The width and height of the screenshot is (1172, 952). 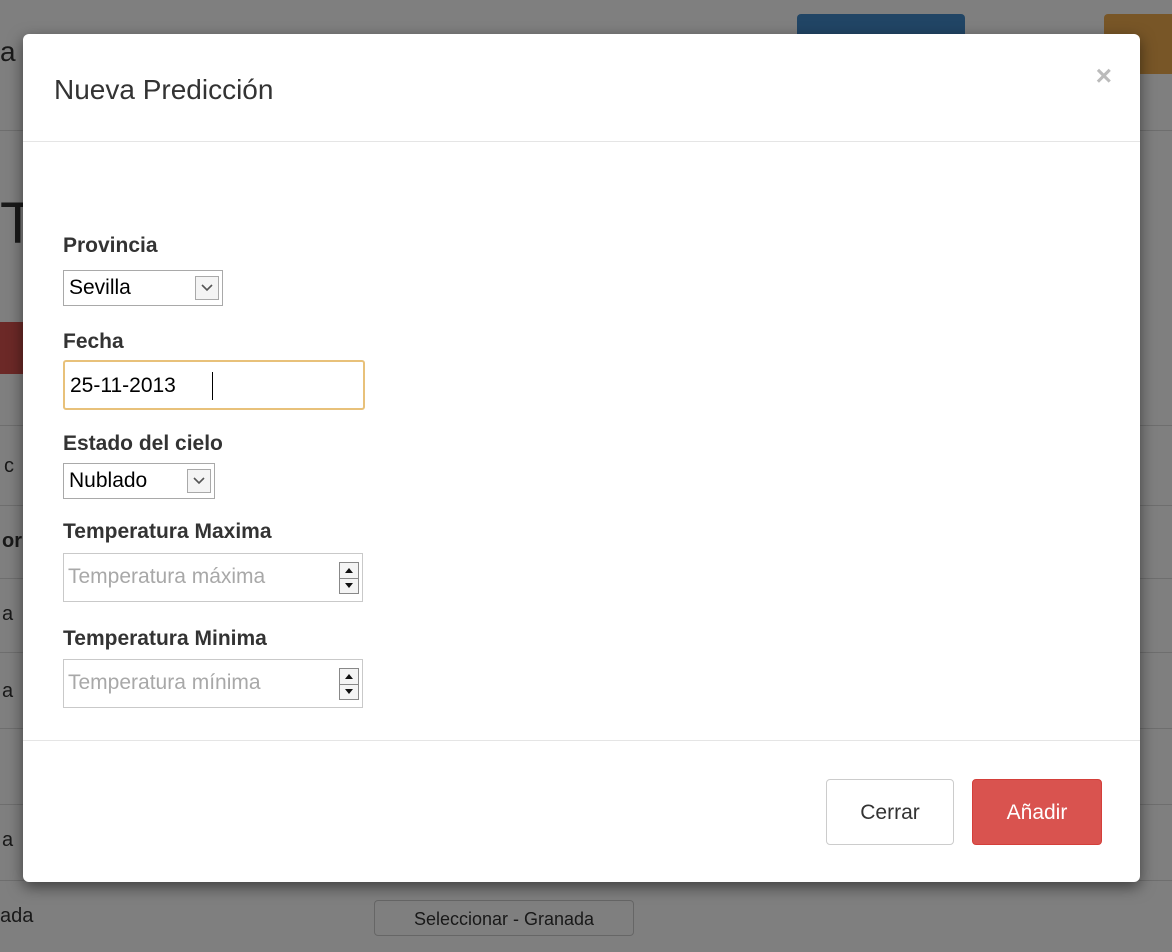 What do you see at coordinates (165, 638) in the screenshot?
I see `temp-min-label: Temperatura Minima` at bounding box center [165, 638].